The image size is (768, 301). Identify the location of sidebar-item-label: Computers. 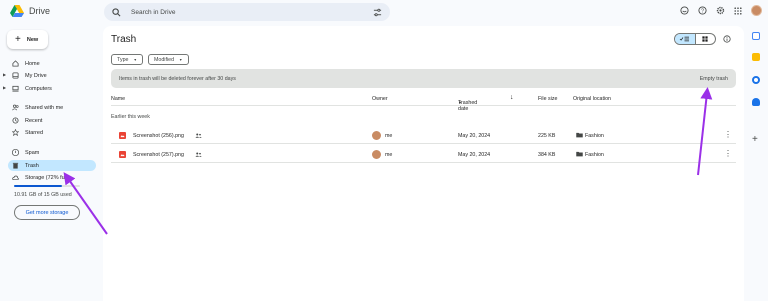
(38, 88).